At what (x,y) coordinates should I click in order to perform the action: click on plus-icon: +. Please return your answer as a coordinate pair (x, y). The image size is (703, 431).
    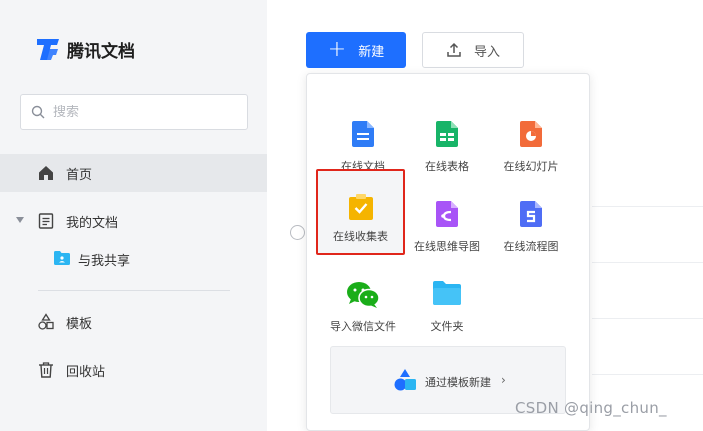
    Looking at the image, I should click on (337, 49).